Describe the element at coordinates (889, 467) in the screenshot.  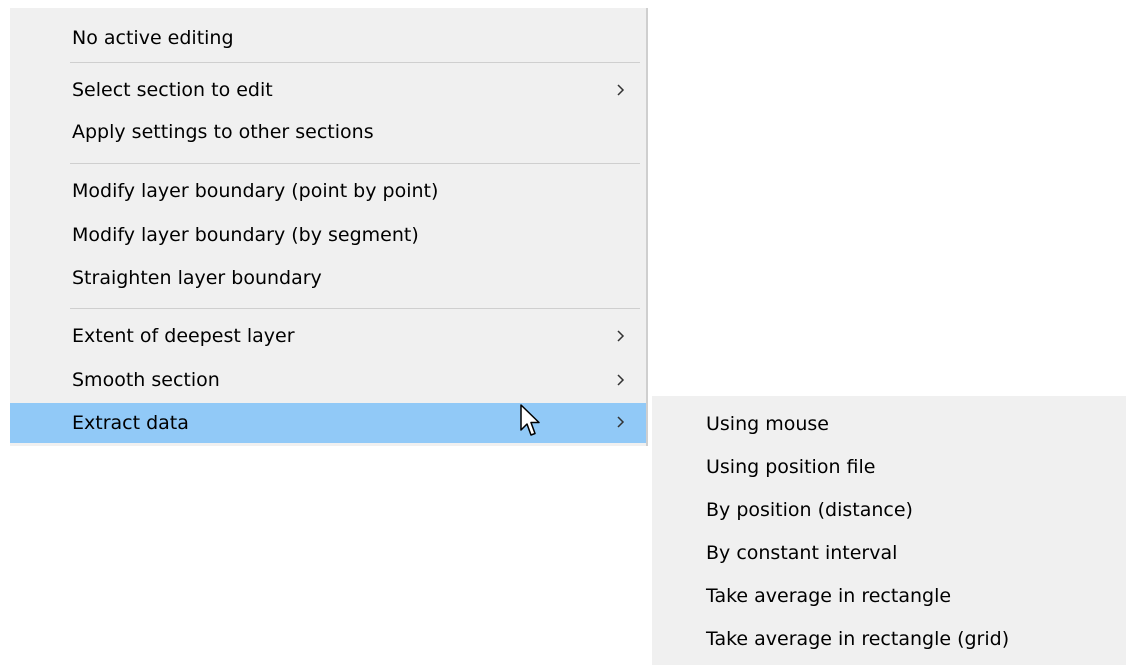
I see `submenu-item-using-position-file: Using position file` at that location.